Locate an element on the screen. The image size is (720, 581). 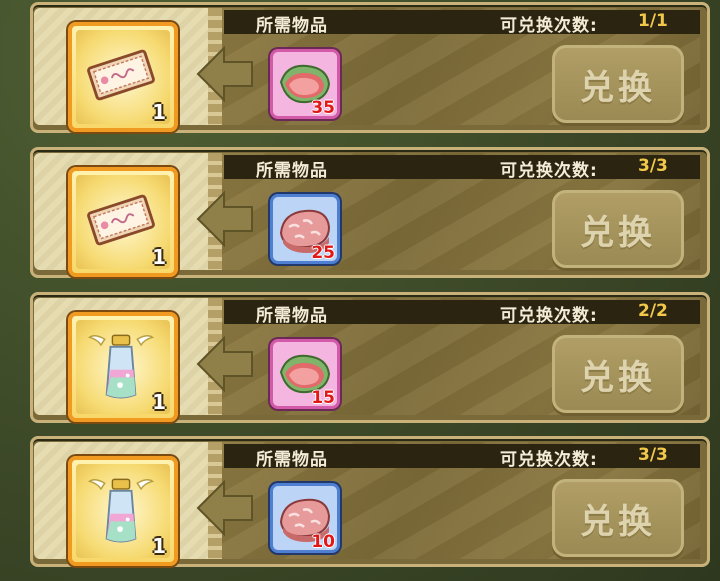
exchange-count: 2/2 is located at coordinates (653, 311).